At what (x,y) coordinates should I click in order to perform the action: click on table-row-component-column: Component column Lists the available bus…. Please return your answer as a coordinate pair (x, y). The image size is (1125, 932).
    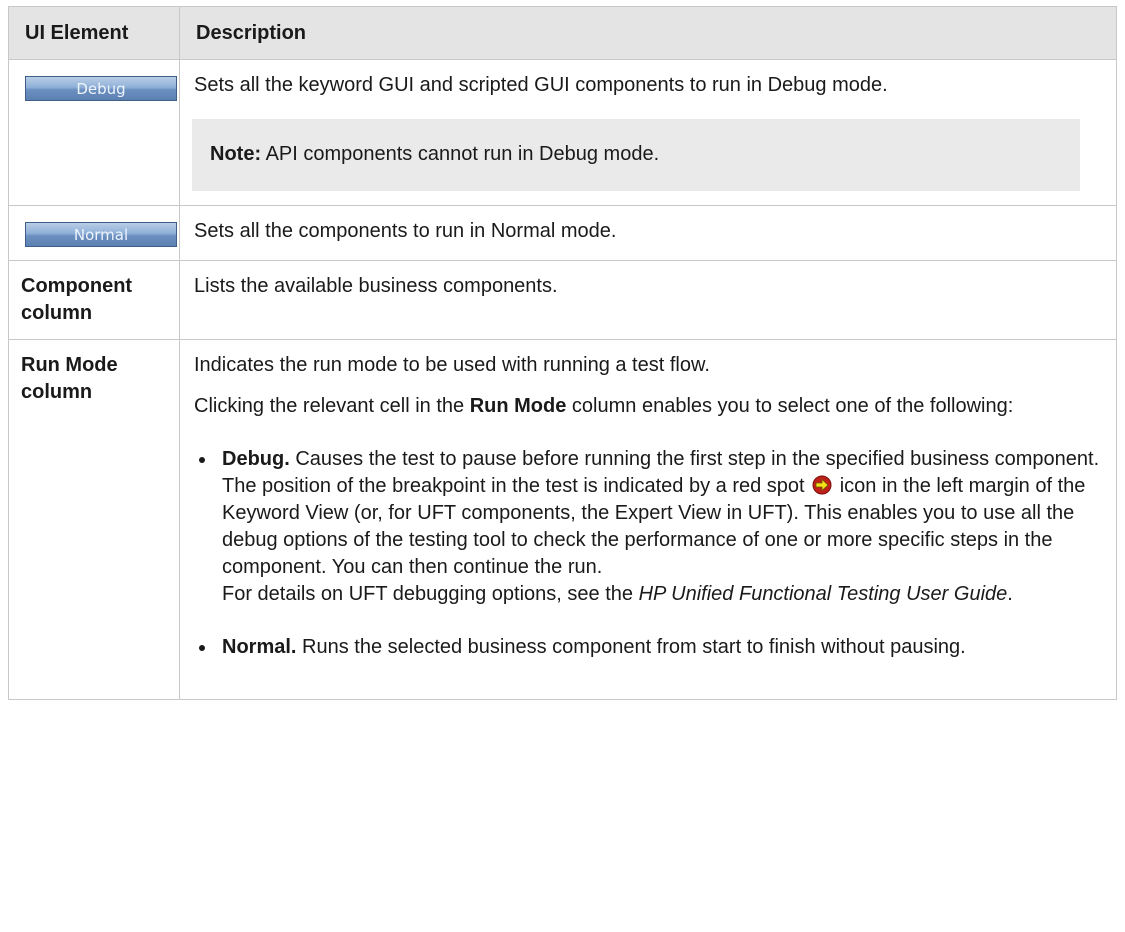
    Looking at the image, I should click on (562, 300).